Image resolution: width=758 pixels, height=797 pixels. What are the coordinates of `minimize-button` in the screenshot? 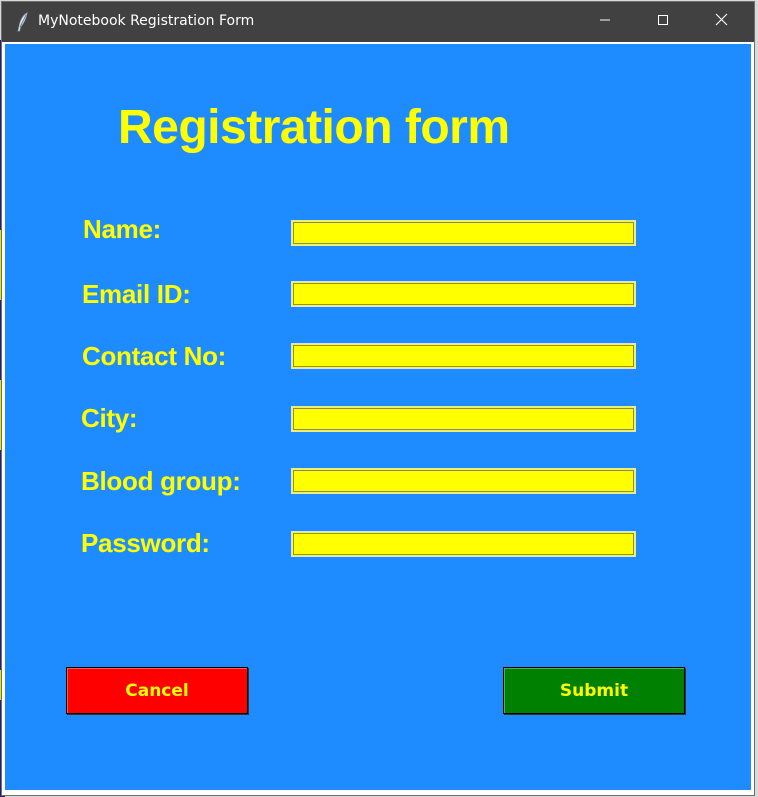 It's located at (605, 22).